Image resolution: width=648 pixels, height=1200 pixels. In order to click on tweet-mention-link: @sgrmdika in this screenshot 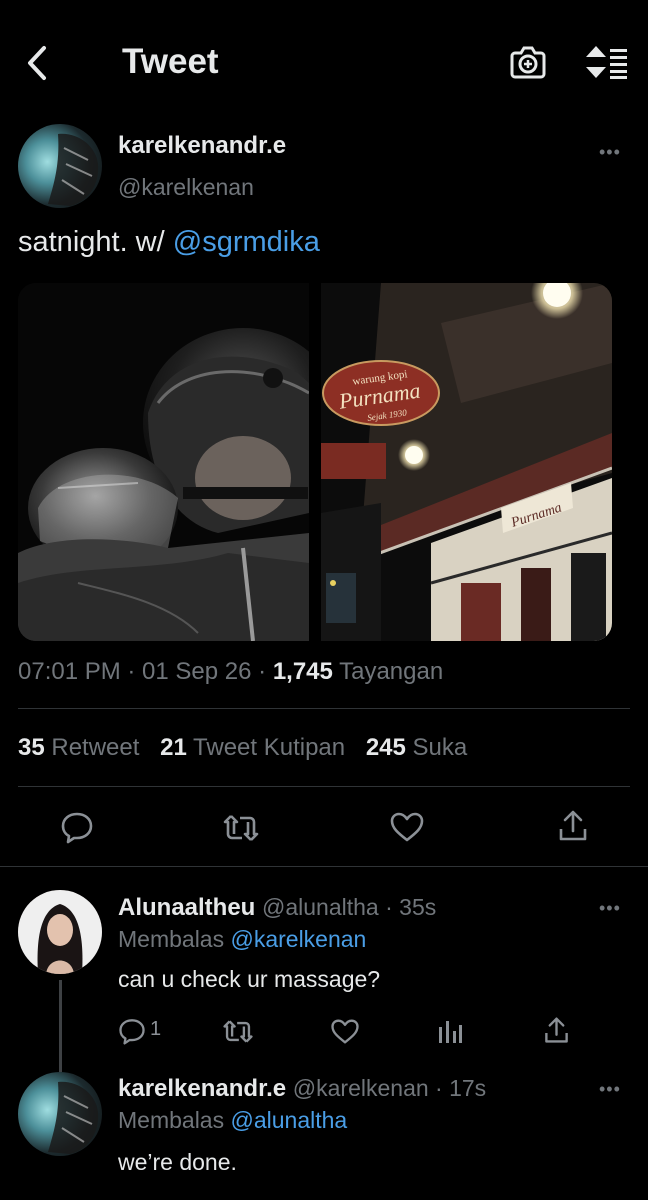, I will do `click(246, 242)`.